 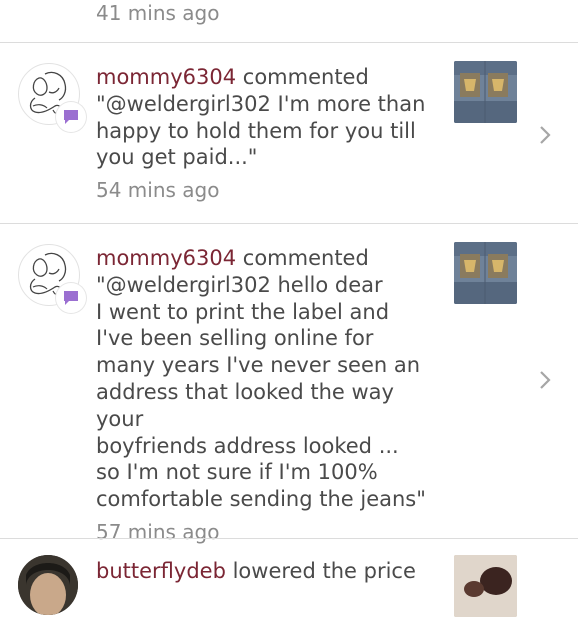 I want to click on notification-text: butterflydeb lowered the price, so click(x=268, y=571).